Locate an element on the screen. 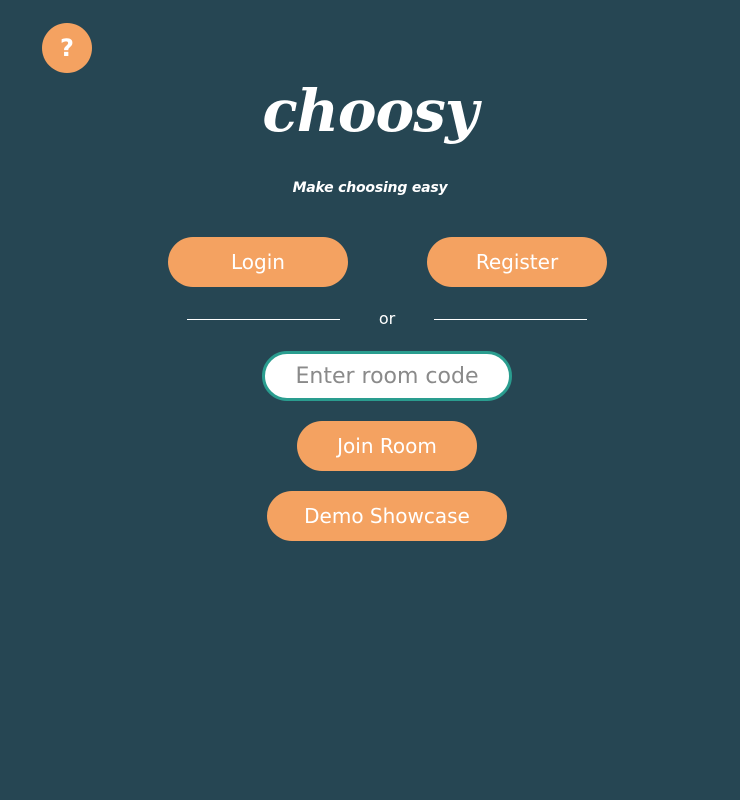 The height and width of the screenshot is (800, 740). register-button: Register is located at coordinates (517, 262).